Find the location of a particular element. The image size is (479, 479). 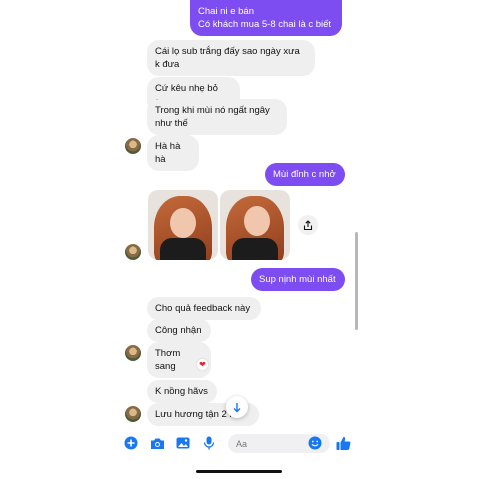

arrow-down-icon is located at coordinates (237, 407).